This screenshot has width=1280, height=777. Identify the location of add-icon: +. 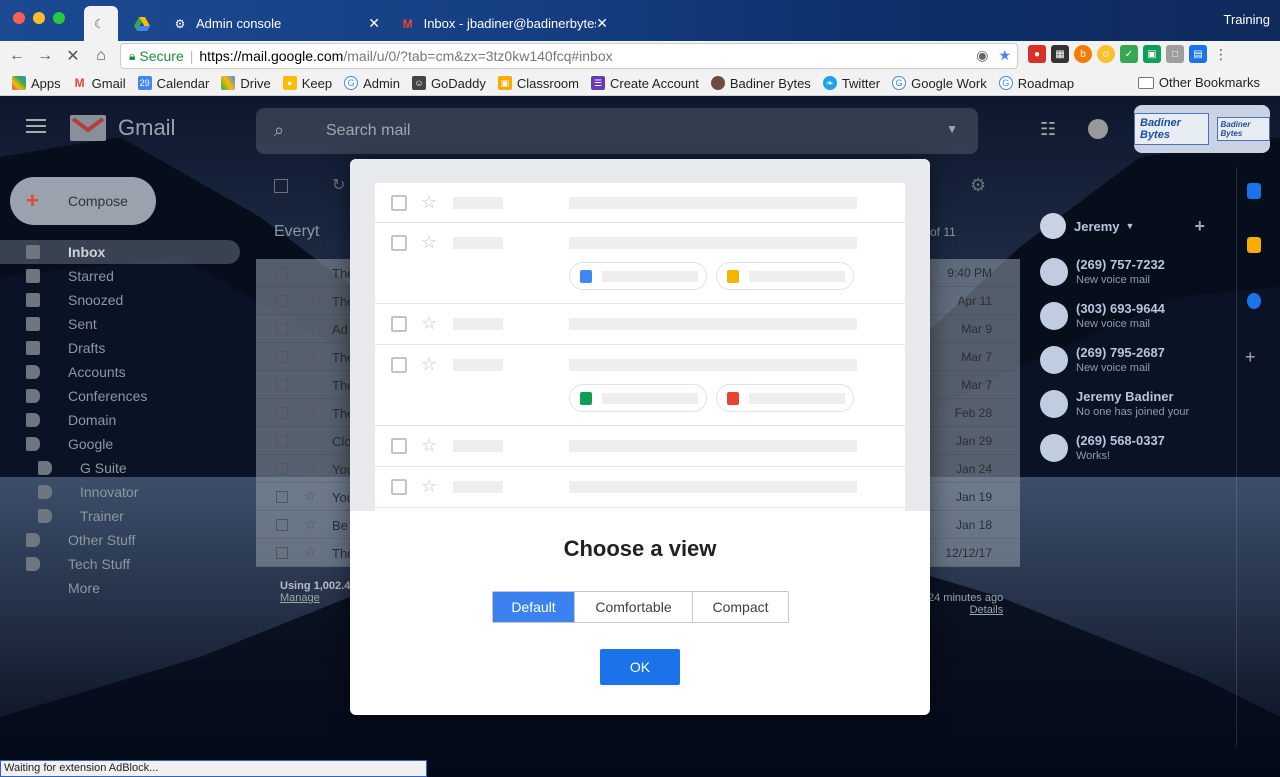
(1250, 357).